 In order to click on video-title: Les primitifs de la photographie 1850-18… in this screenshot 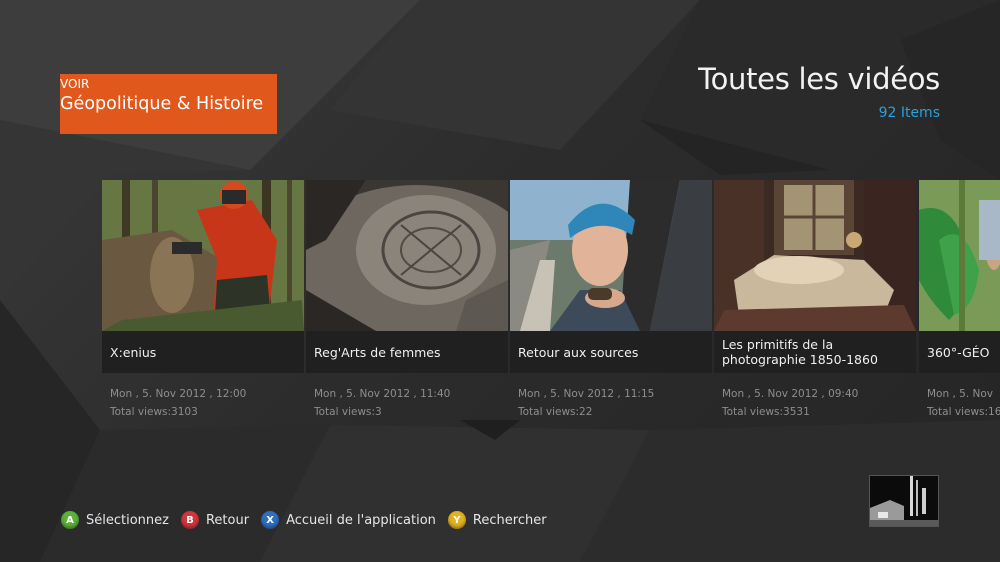, I will do `click(800, 352)`.